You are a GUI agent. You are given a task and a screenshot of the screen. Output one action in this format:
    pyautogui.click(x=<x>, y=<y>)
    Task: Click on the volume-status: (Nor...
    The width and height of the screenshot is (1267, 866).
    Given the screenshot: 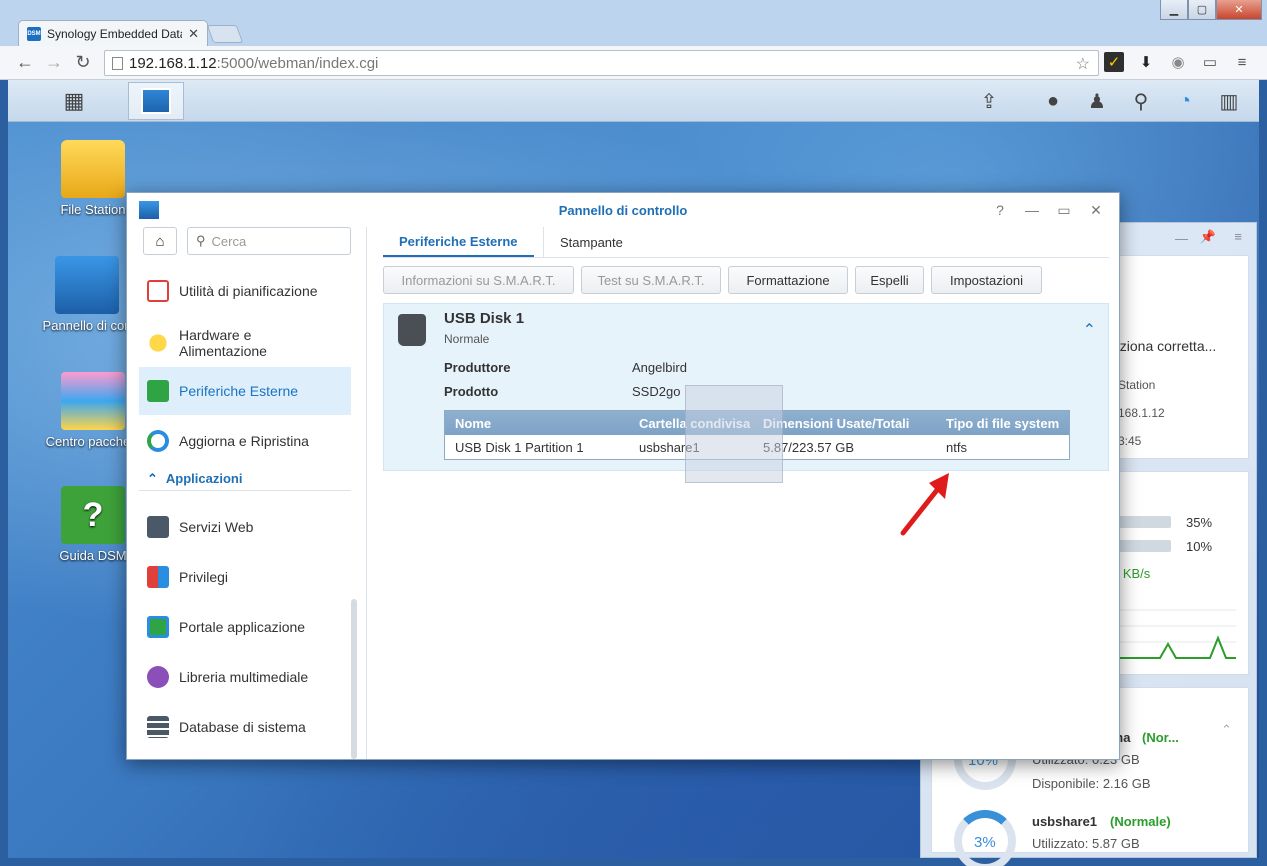 What is the action you would take?
    pyautogui.click(x=1160, y=737)
    